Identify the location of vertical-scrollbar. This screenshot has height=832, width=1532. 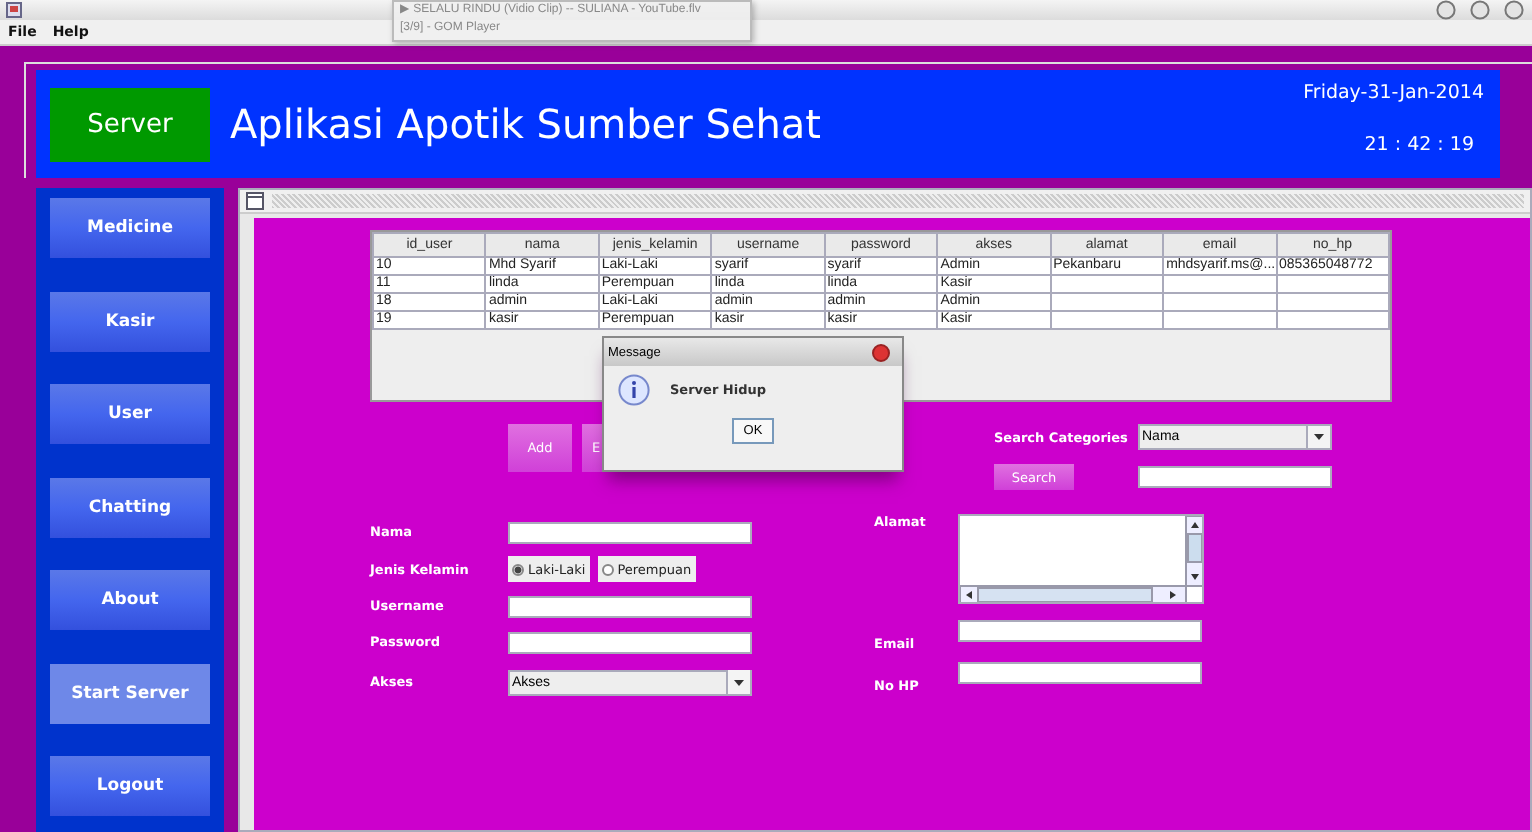
(1193, 551).